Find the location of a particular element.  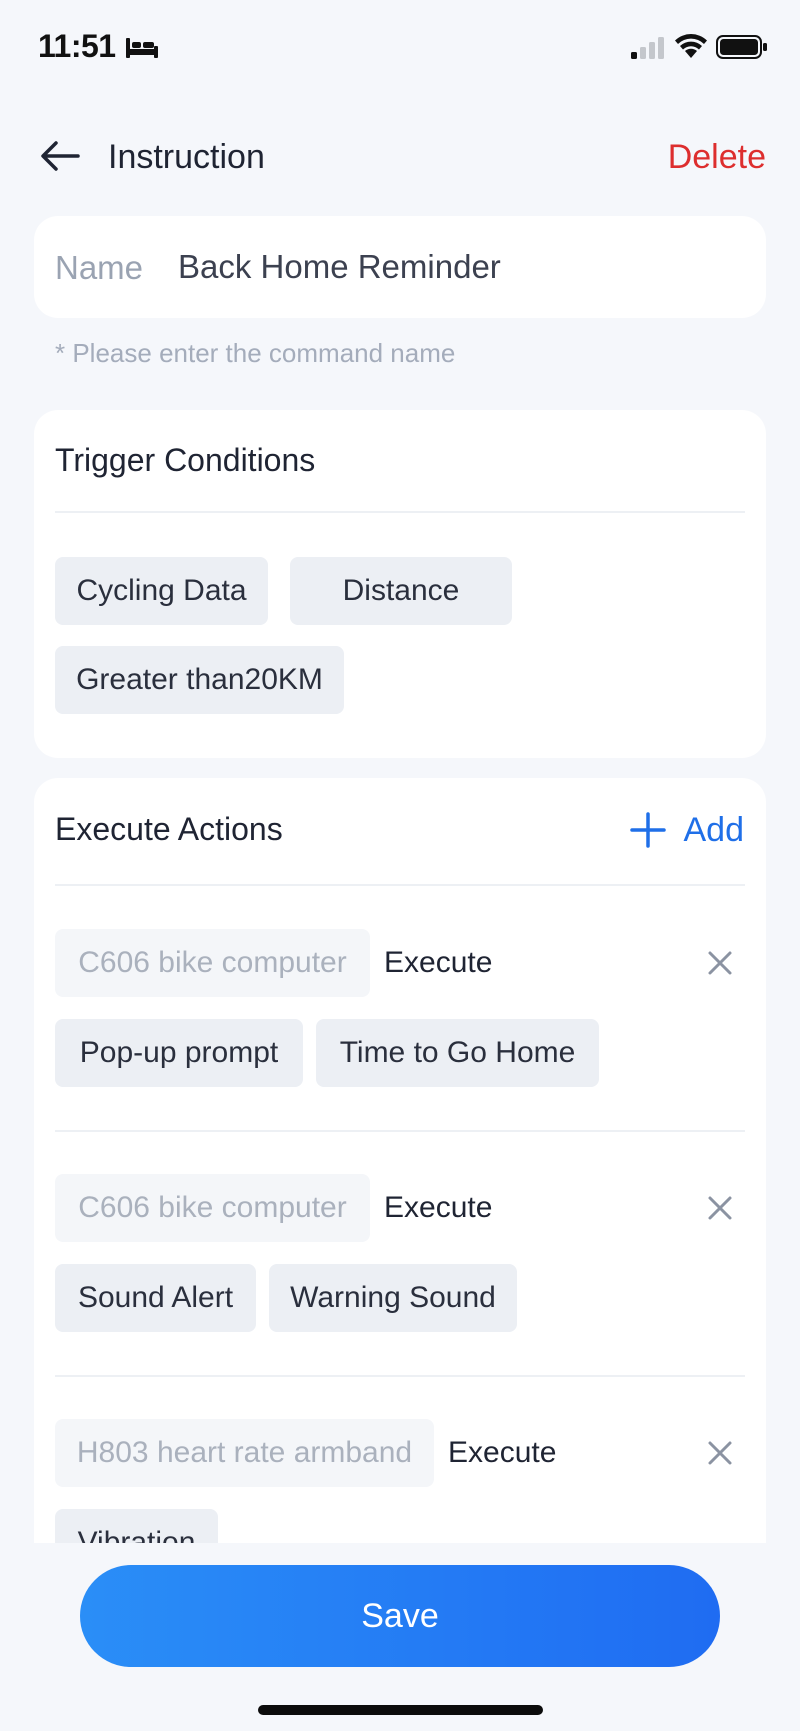

page-title: Instruction is located at coordinates (186, 157).